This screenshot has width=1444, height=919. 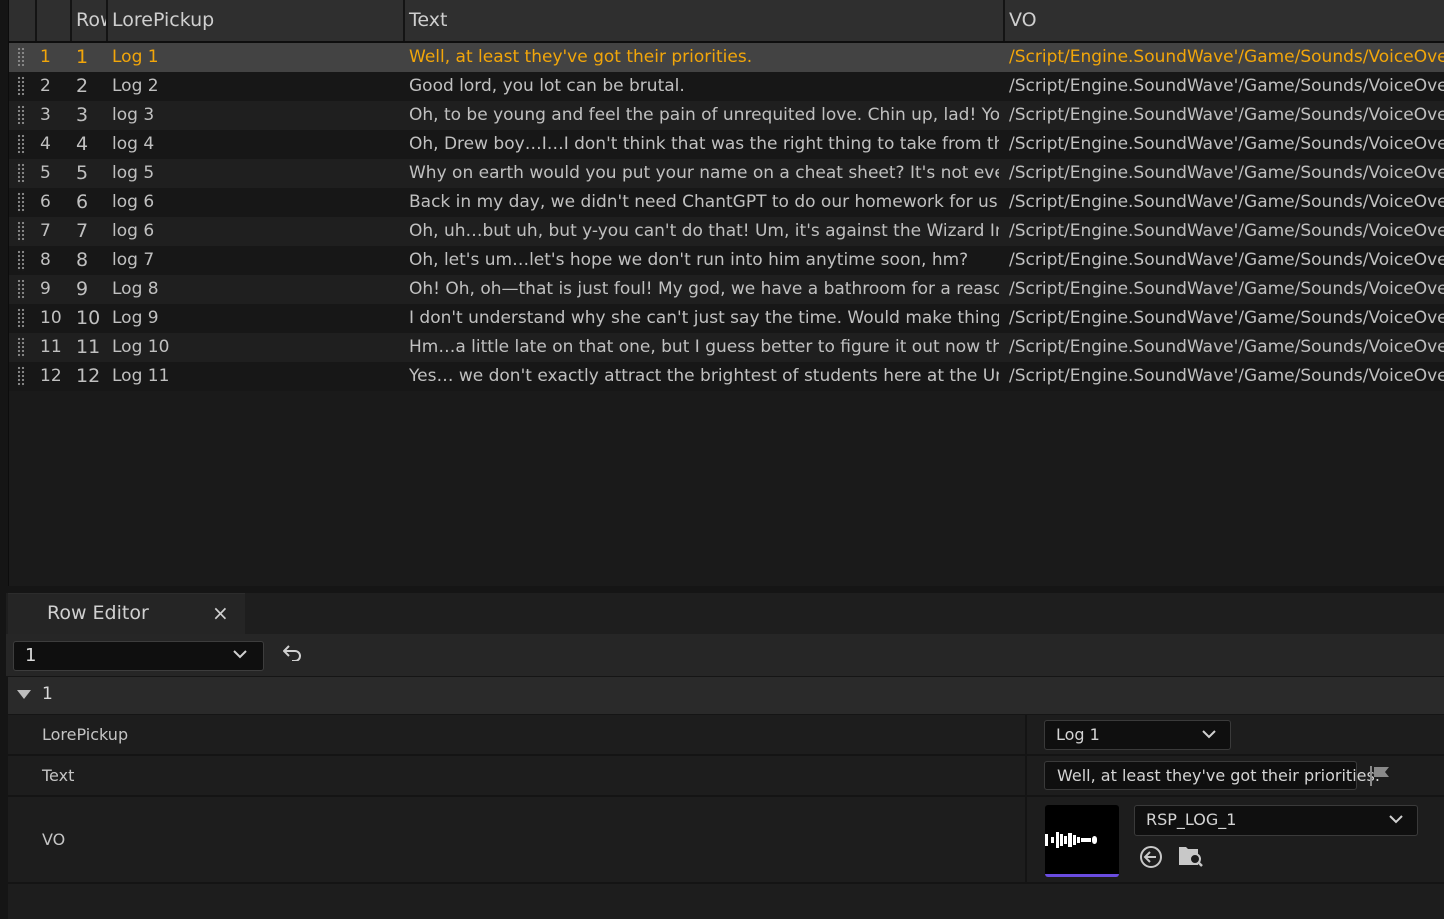 I want to click on row-index: 1, so click(x=45, y=57).